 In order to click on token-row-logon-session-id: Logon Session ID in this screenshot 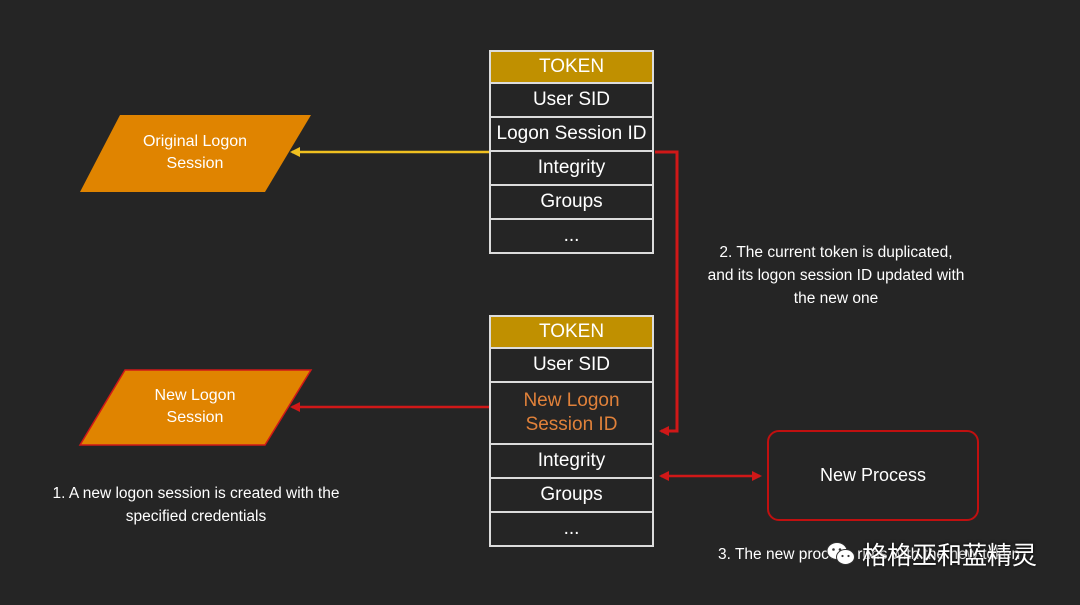, I will do `click(571, 135)`.